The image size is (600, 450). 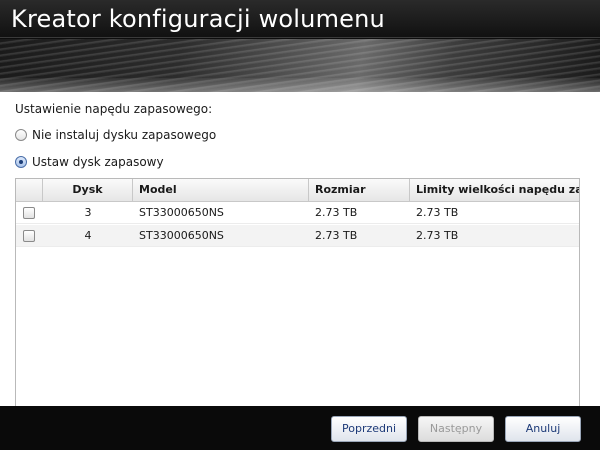 I want to click on column-header-select, so click(x=29, y=190).